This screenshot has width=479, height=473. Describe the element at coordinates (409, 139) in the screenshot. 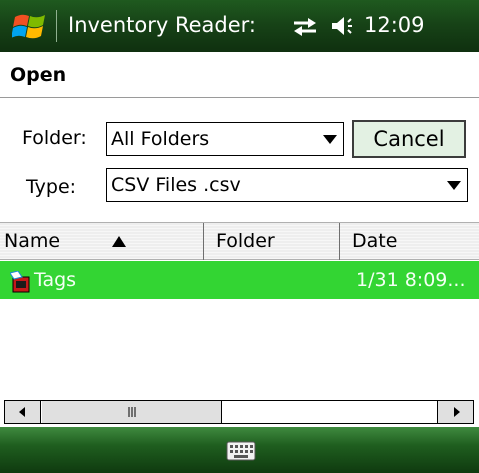

I see `cancel-button: Cancel` at that location.